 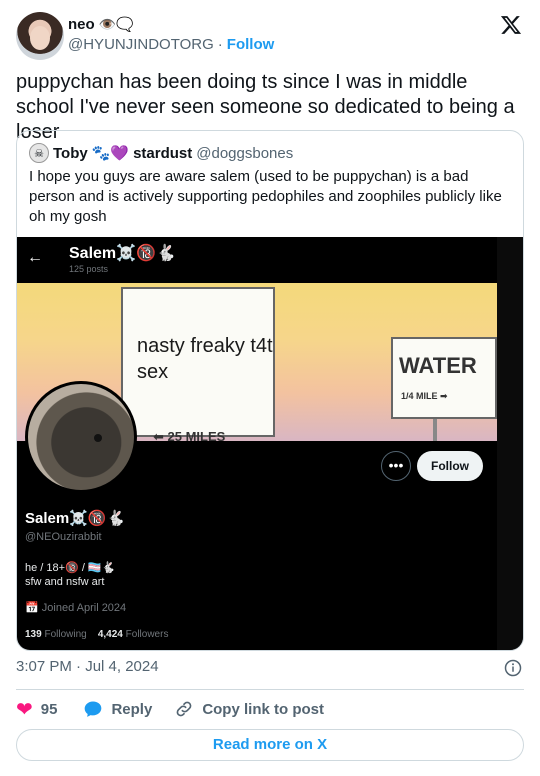 What do you see at coordinates (70, 153) in the screenshot?
I see `quote-author-name: Toby` at bounding box center [70, 153].